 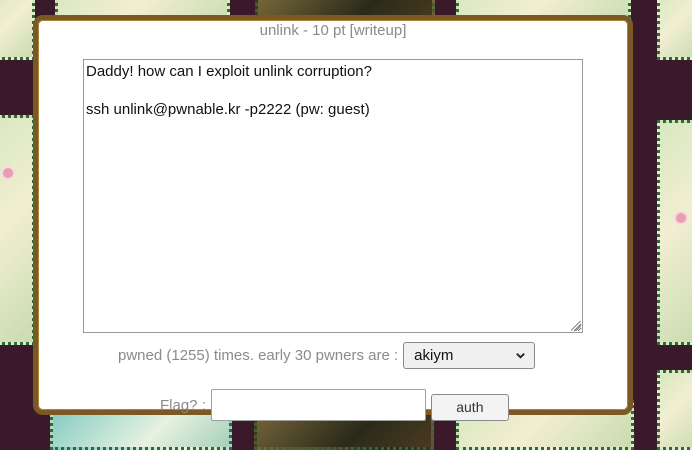 I want to click on challenge-title: unlink - 10 pt [writeup], so click(x=333, y=30).